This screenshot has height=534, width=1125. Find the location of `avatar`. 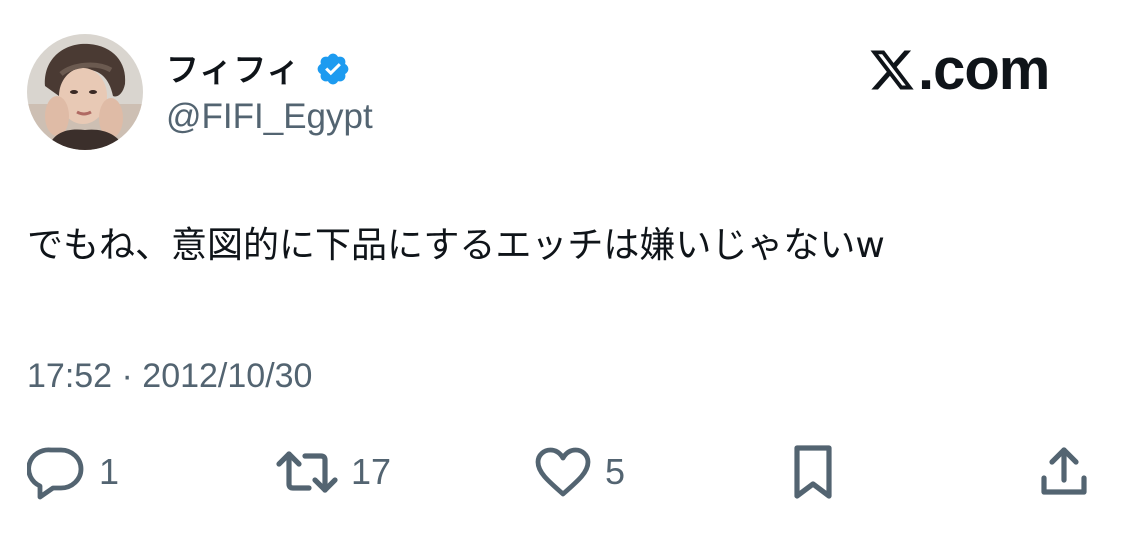

avatar is located at coordinates (85, 92).